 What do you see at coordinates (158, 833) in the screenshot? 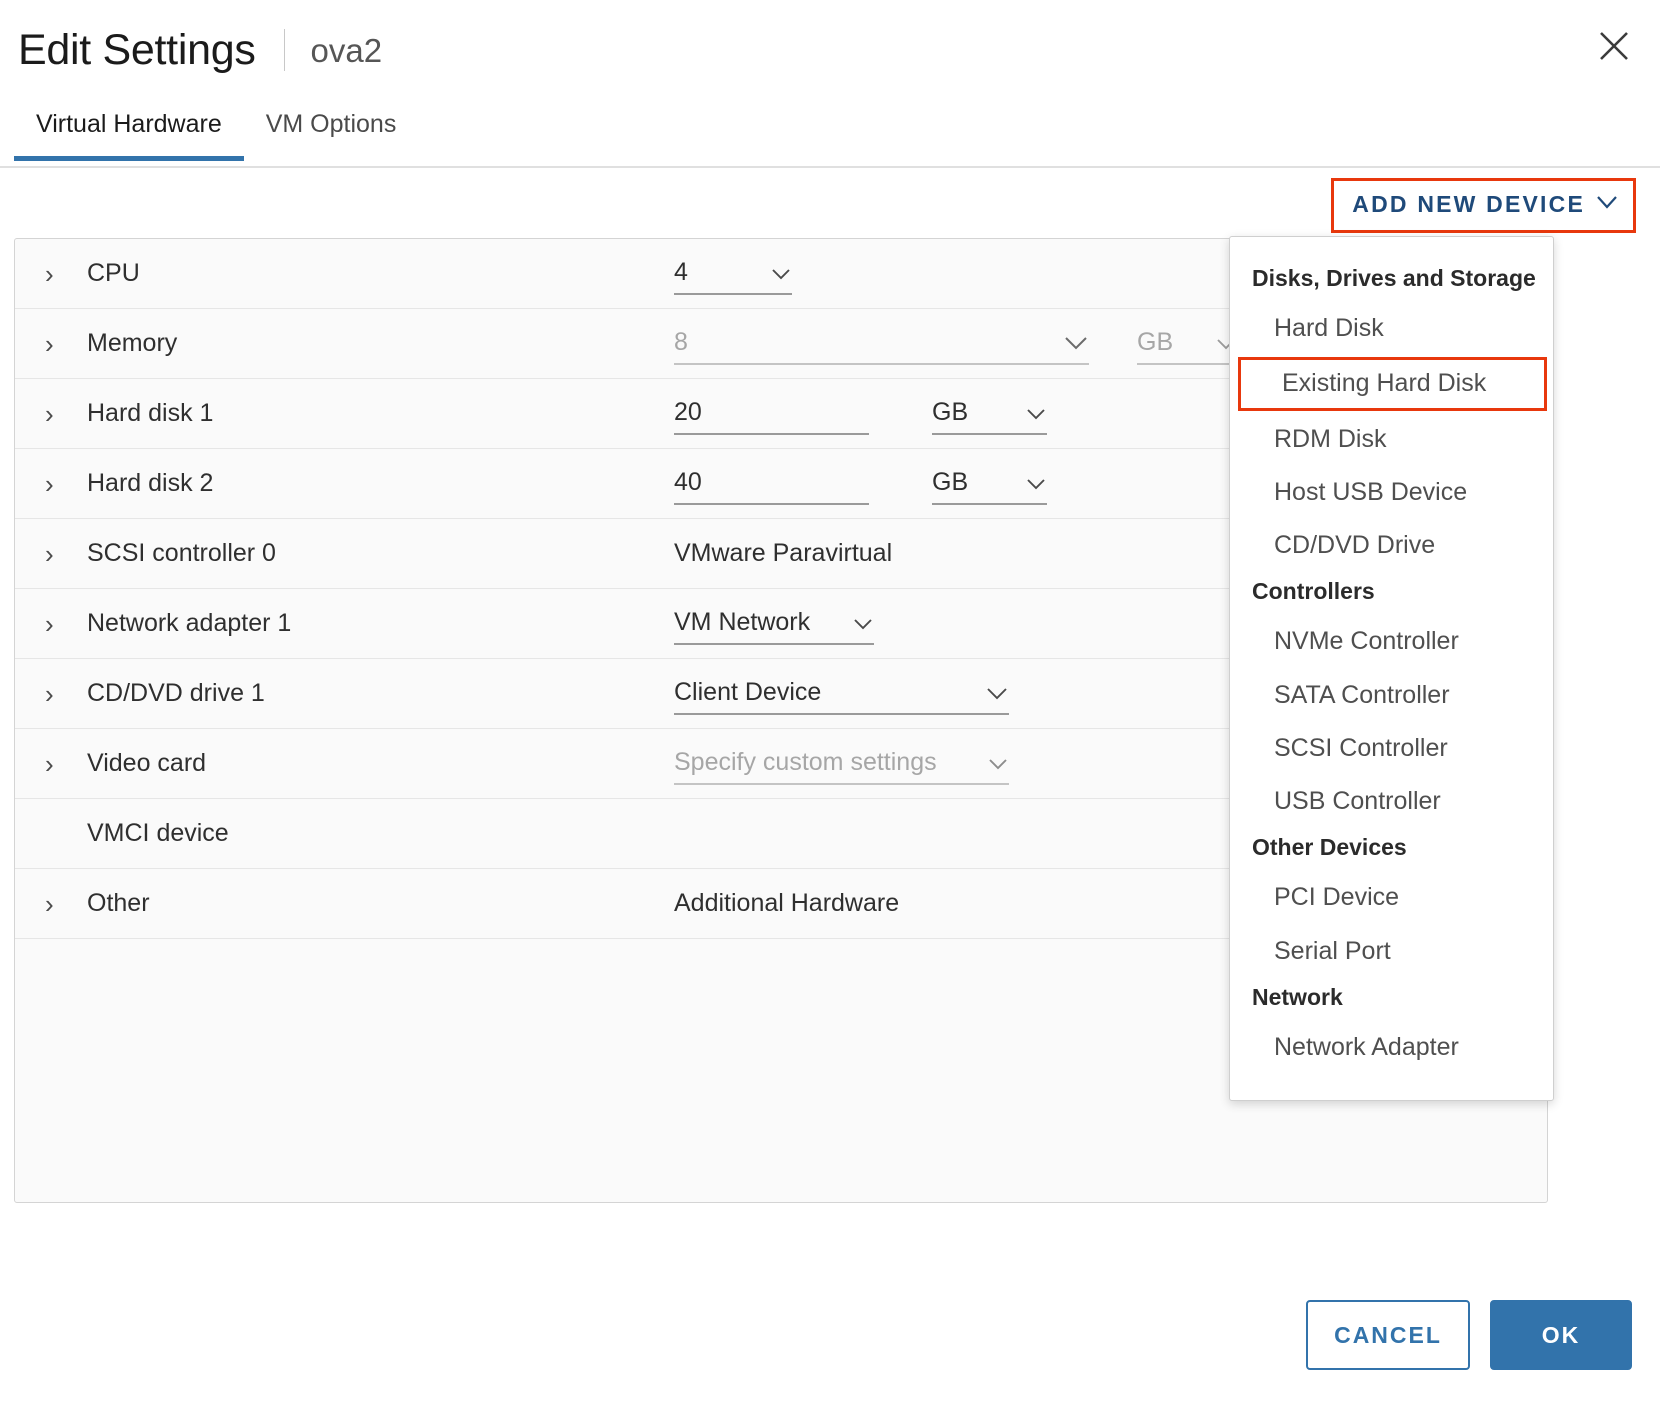
I see `row-label: VMCI device` at bounding box center [158, 833].